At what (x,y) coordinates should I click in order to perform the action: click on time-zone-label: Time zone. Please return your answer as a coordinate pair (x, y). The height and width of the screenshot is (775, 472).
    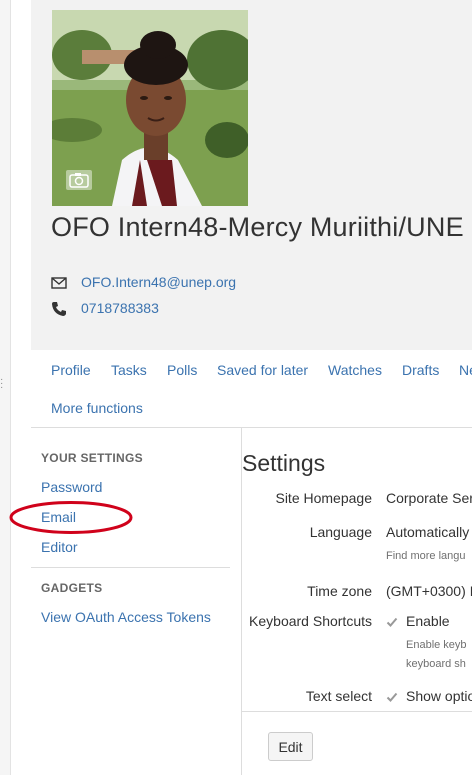
    Looking at the image, I should click on (339, 591).